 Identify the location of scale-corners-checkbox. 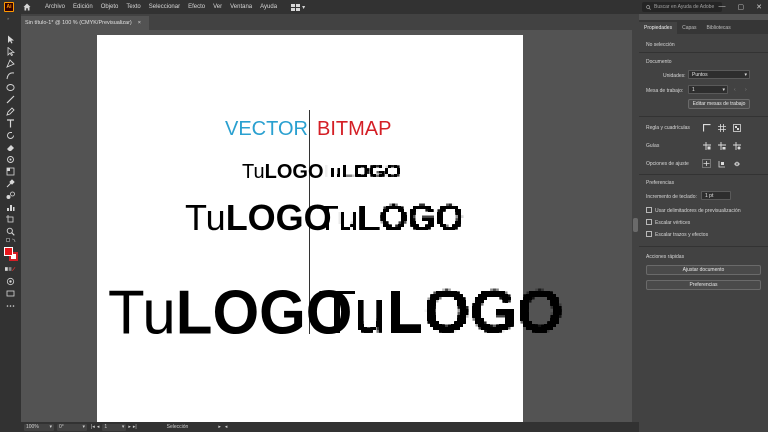
(649, 222).